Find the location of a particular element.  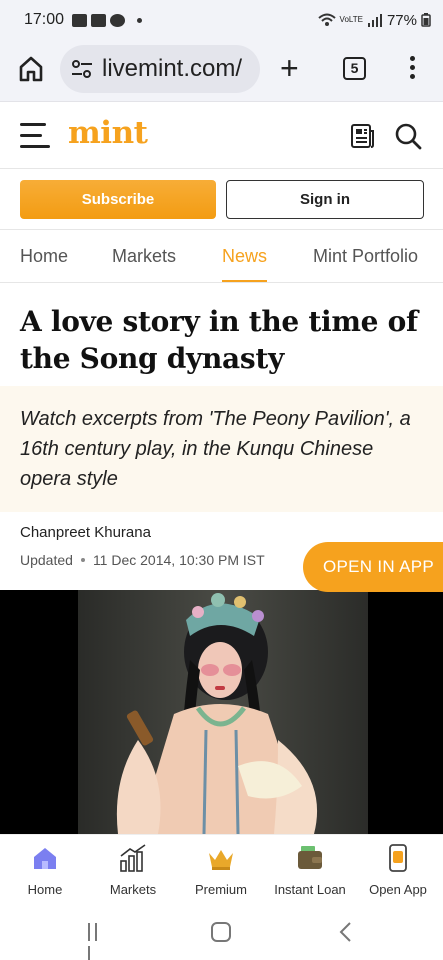

tab-switcher-button: 5 is located at coordinates (354, 68).